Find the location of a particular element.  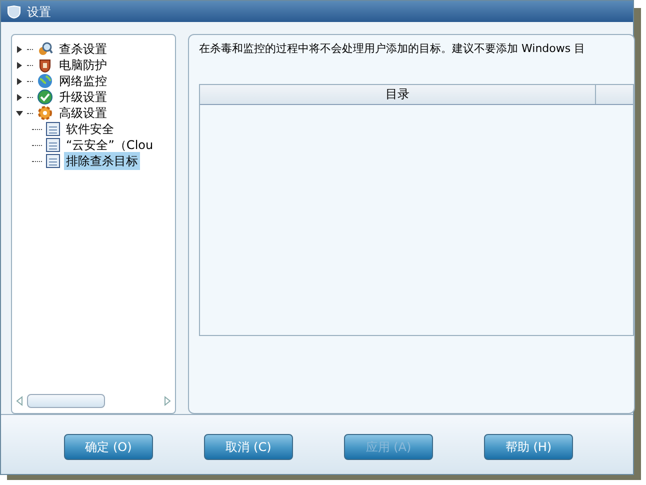

gear-icon is located at coordinates (45, 113).